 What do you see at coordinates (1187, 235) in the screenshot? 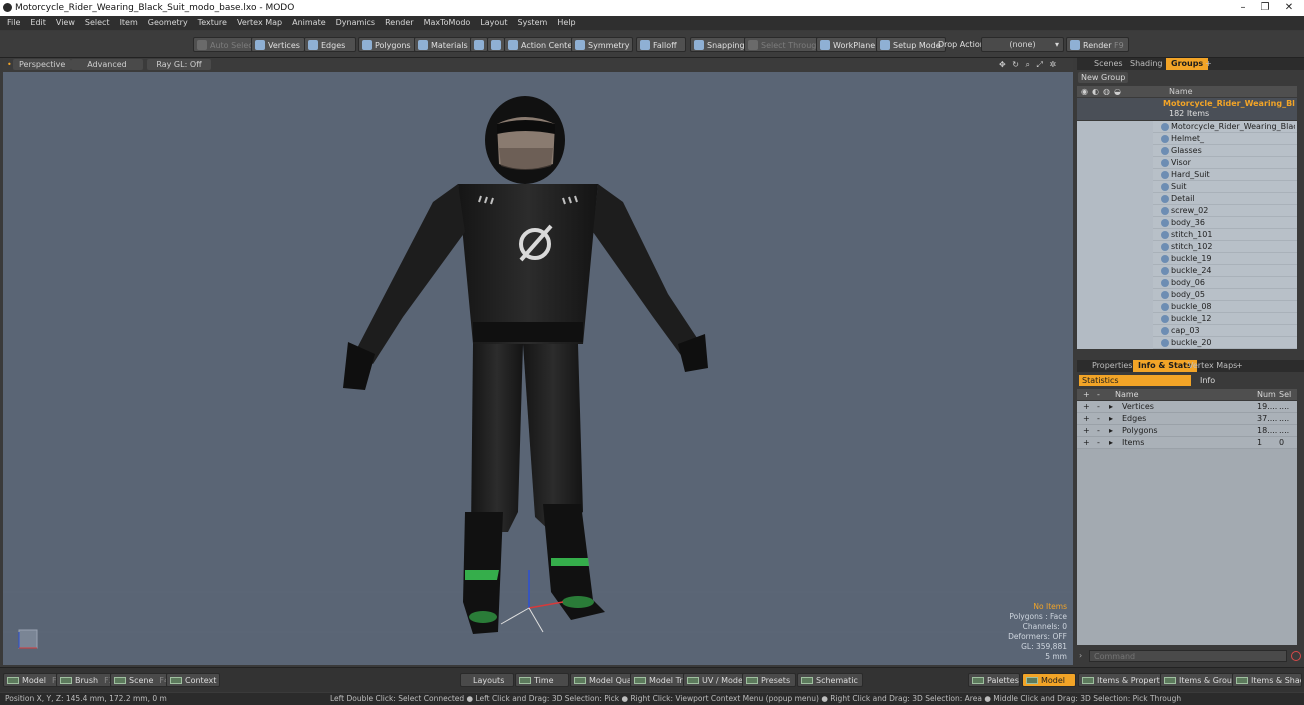
I see `list-item: stitch_101` at bounding box center [1187, 235].